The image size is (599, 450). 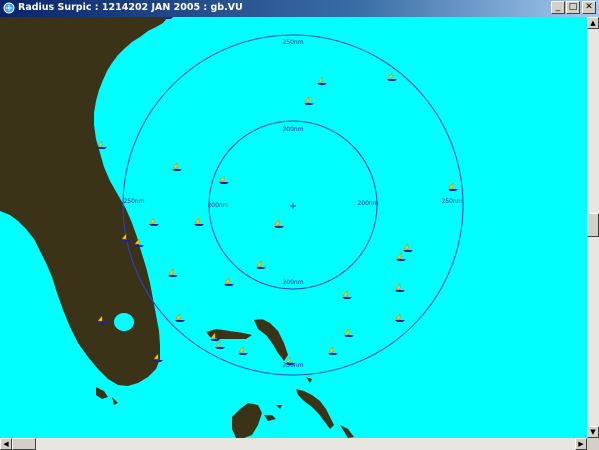 What do you see at coordinates (293, 206) in the screenshot?
I see `center-crosshair: +` at bounding box center [293, 206].